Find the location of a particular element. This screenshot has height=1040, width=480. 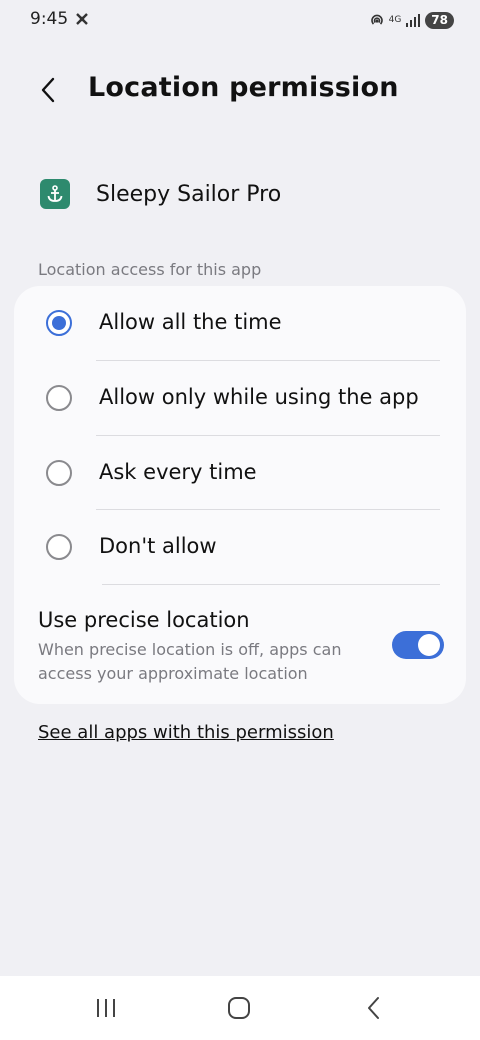

signal-icon is located at coordinates (413, 20).